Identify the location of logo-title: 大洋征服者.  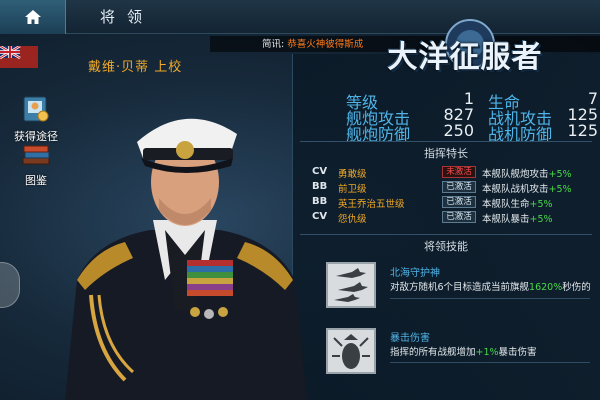
(465, 57).